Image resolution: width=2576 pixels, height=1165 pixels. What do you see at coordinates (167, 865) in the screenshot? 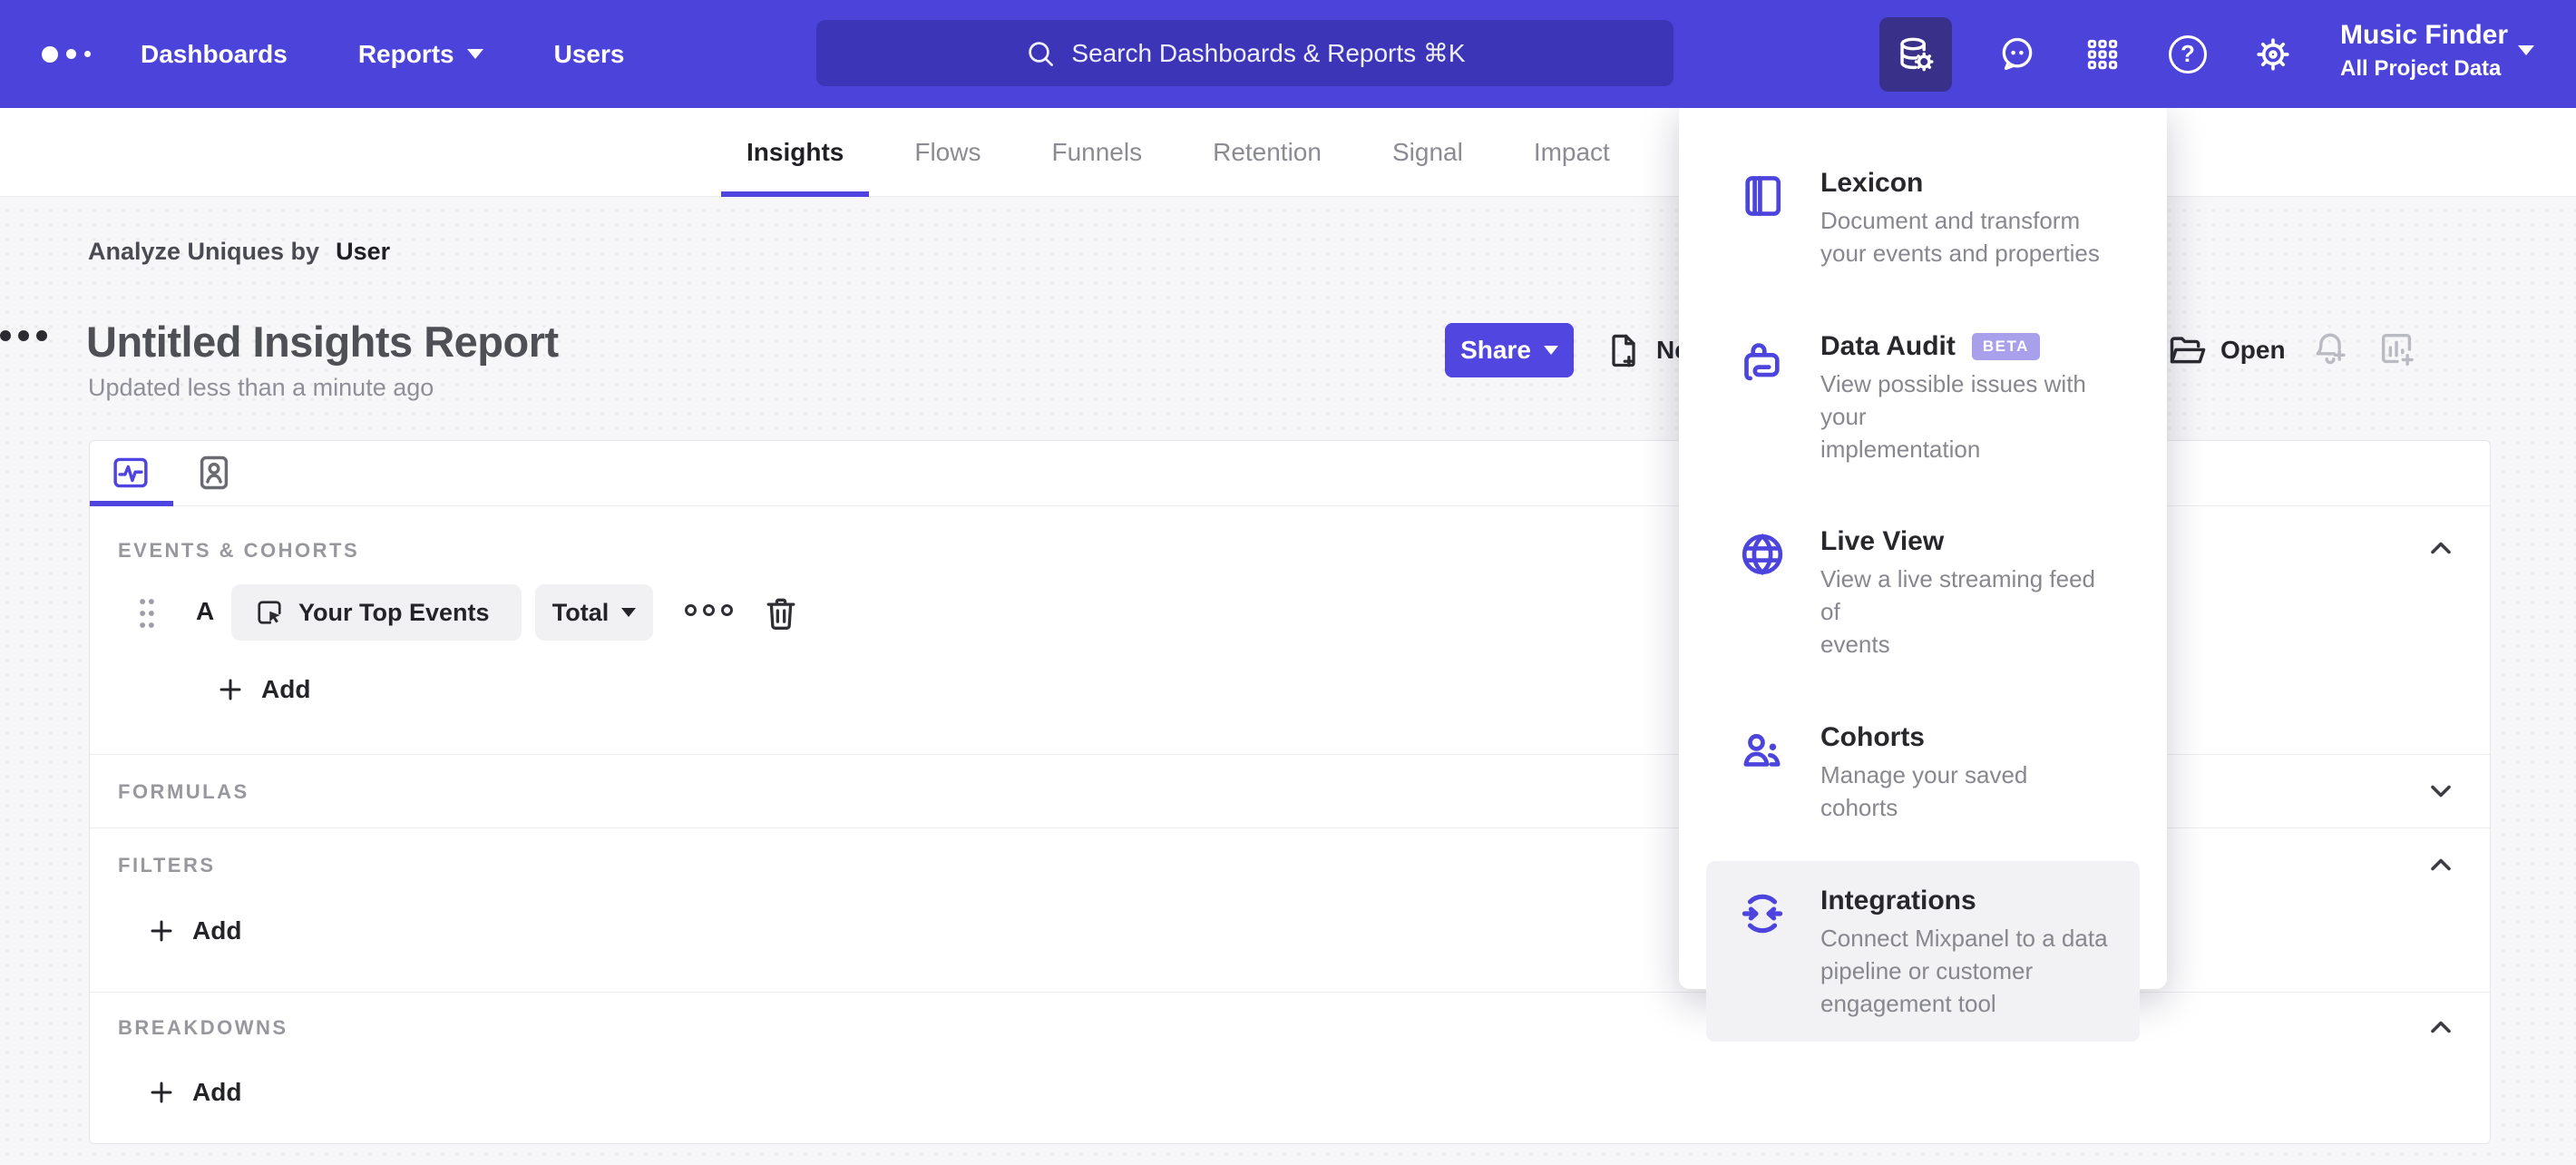
I see `filters-header: FILTERS` at bounding box center [167, 865].